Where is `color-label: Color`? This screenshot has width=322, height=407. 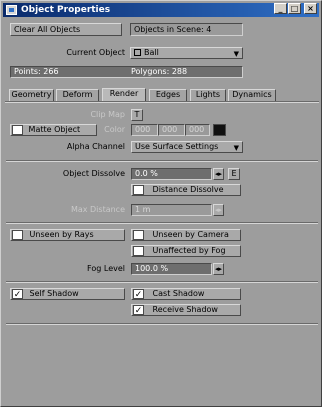 color-label: Color is located at coordinates (114, 129).